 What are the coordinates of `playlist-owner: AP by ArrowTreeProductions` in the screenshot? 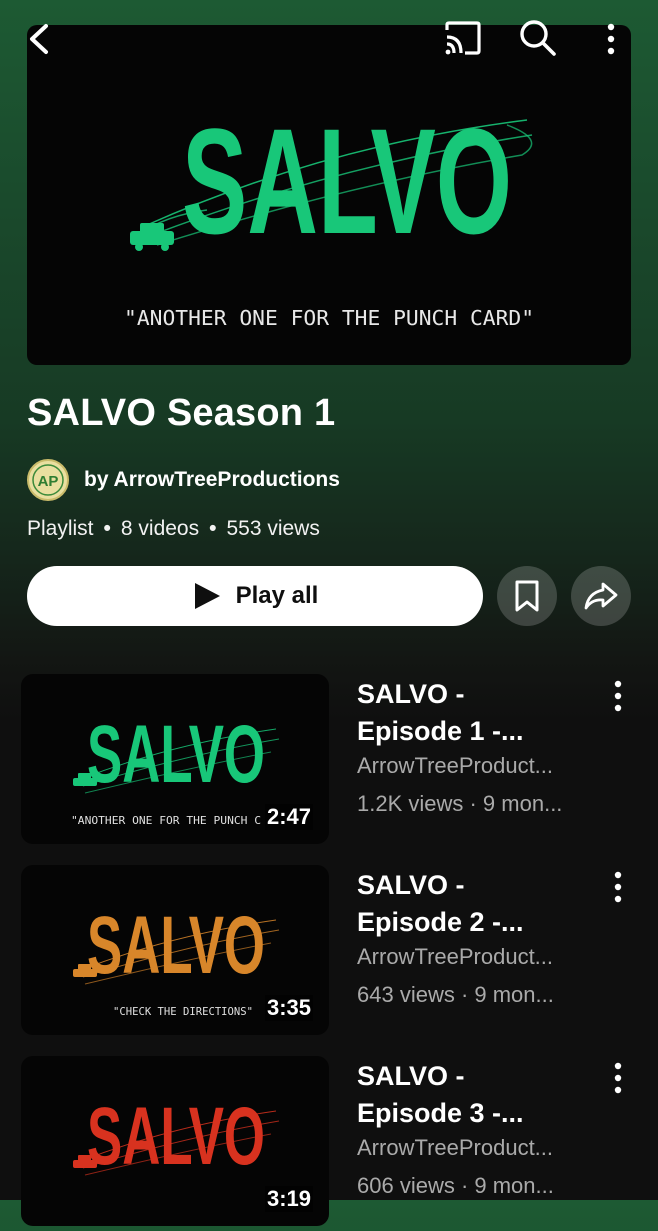 It's located at (183, 480).